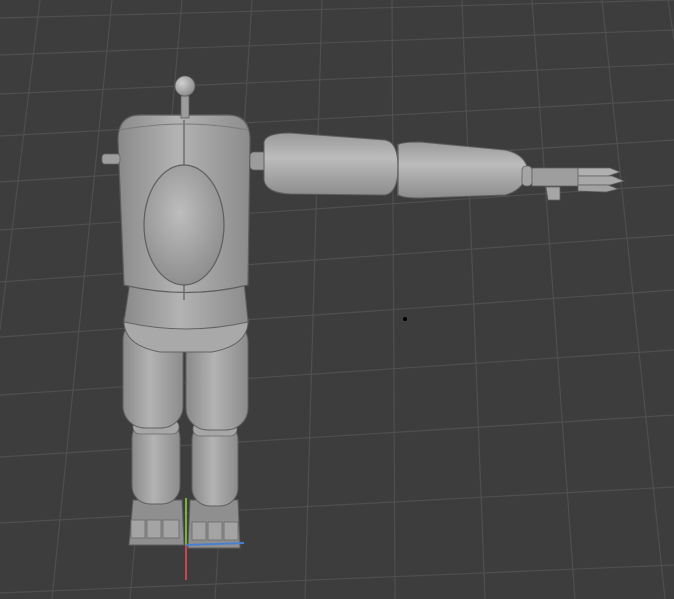 This screenshot has height=599, width=674. Describe the element at coordinates (391, 165) in the screenshot. I see `right-arm` at that location.